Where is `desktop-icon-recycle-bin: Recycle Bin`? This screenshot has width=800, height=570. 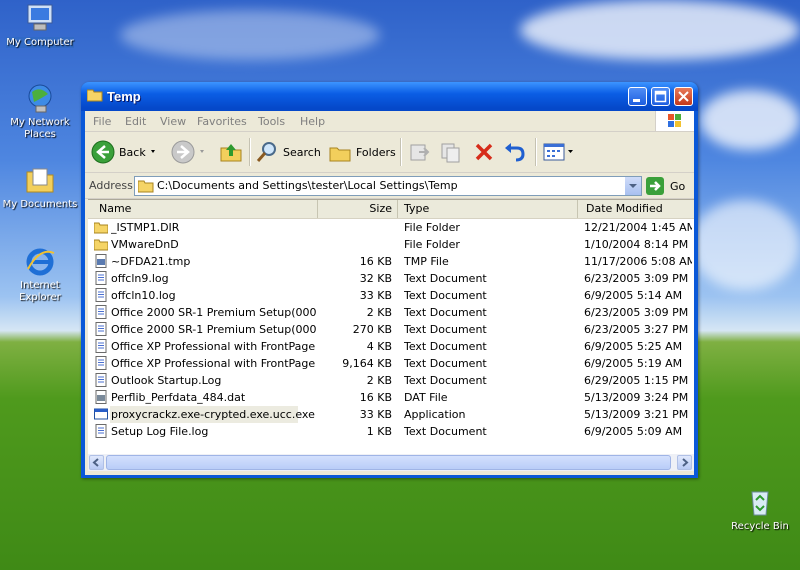
desktop-icon-recycle-bin: Recycle Bin is located at coordinates (760, 509).